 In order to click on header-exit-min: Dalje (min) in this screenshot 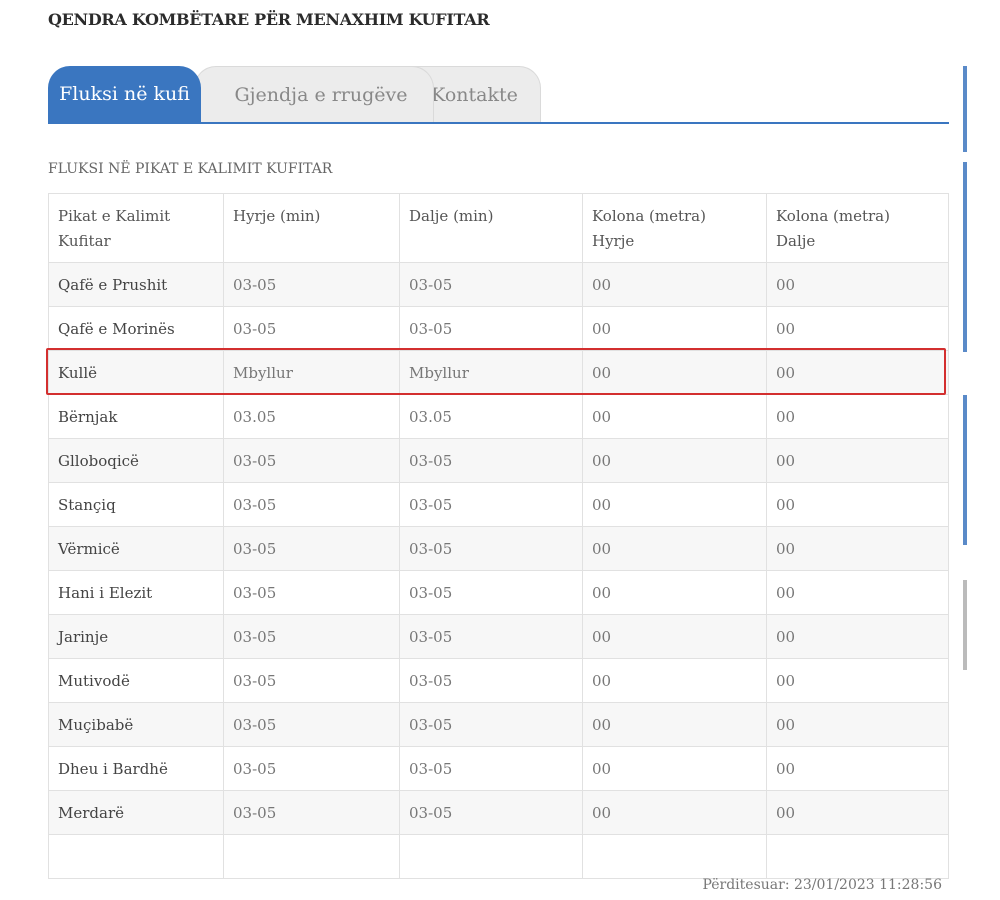, I will do `click(491, 228)`.